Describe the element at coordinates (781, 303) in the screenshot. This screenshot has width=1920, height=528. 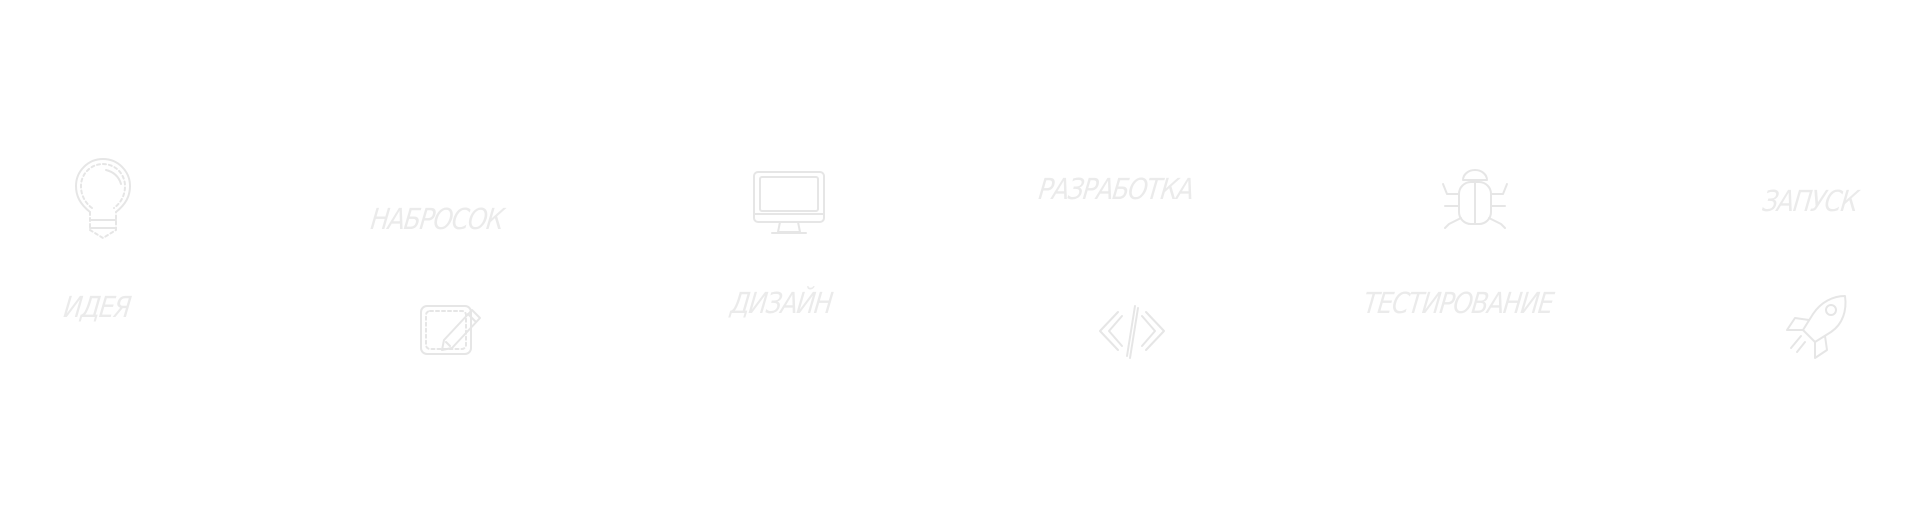
I see `step-label-design: ДИЗАЙН` at that location.